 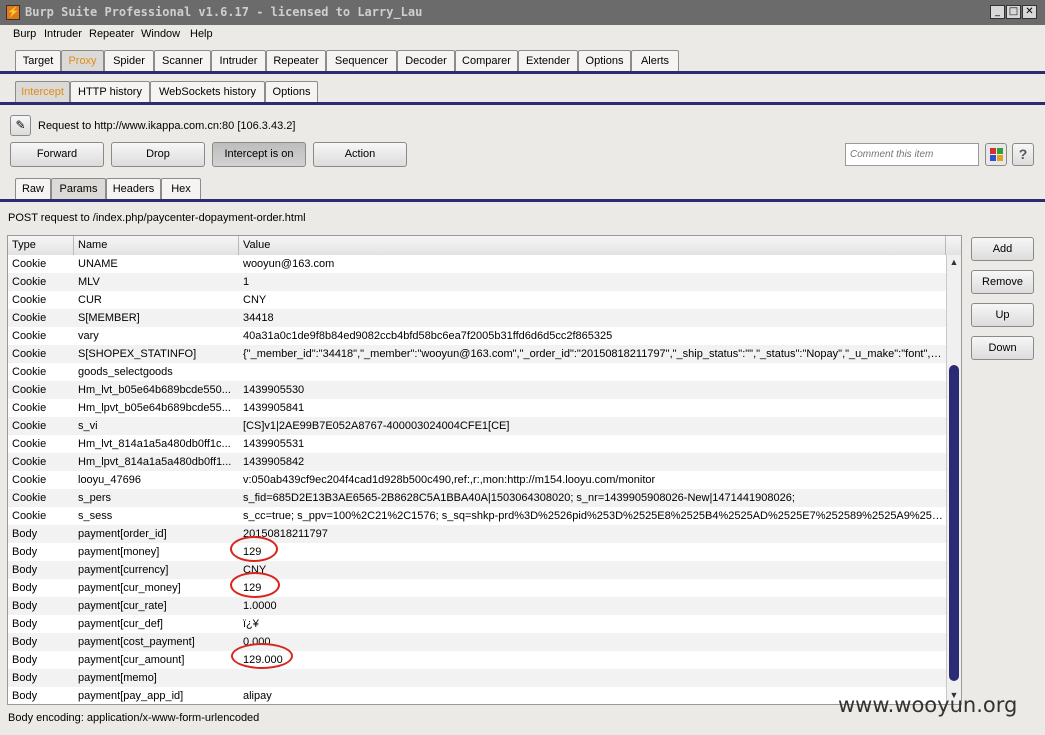 What do you see at coordinates (291, 91) in the screenshot?
I see `tab-proxy-options: Options` at bounding box center [291, 91].